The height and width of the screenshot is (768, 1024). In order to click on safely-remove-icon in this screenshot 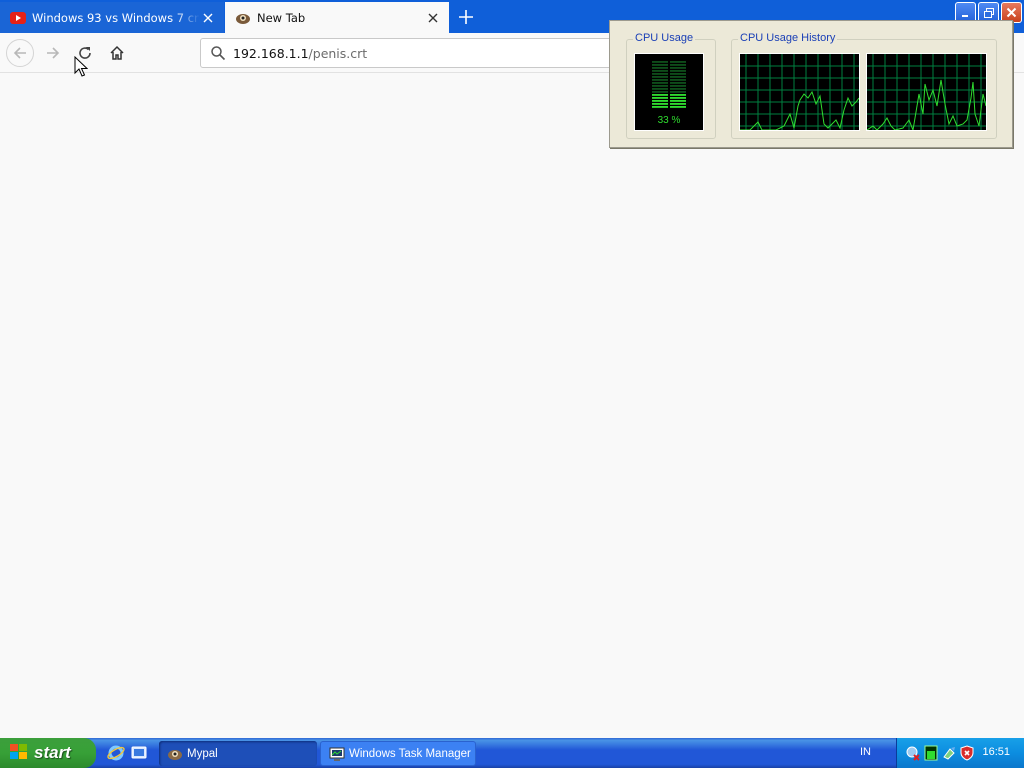, I will do `click(949, 753)`.